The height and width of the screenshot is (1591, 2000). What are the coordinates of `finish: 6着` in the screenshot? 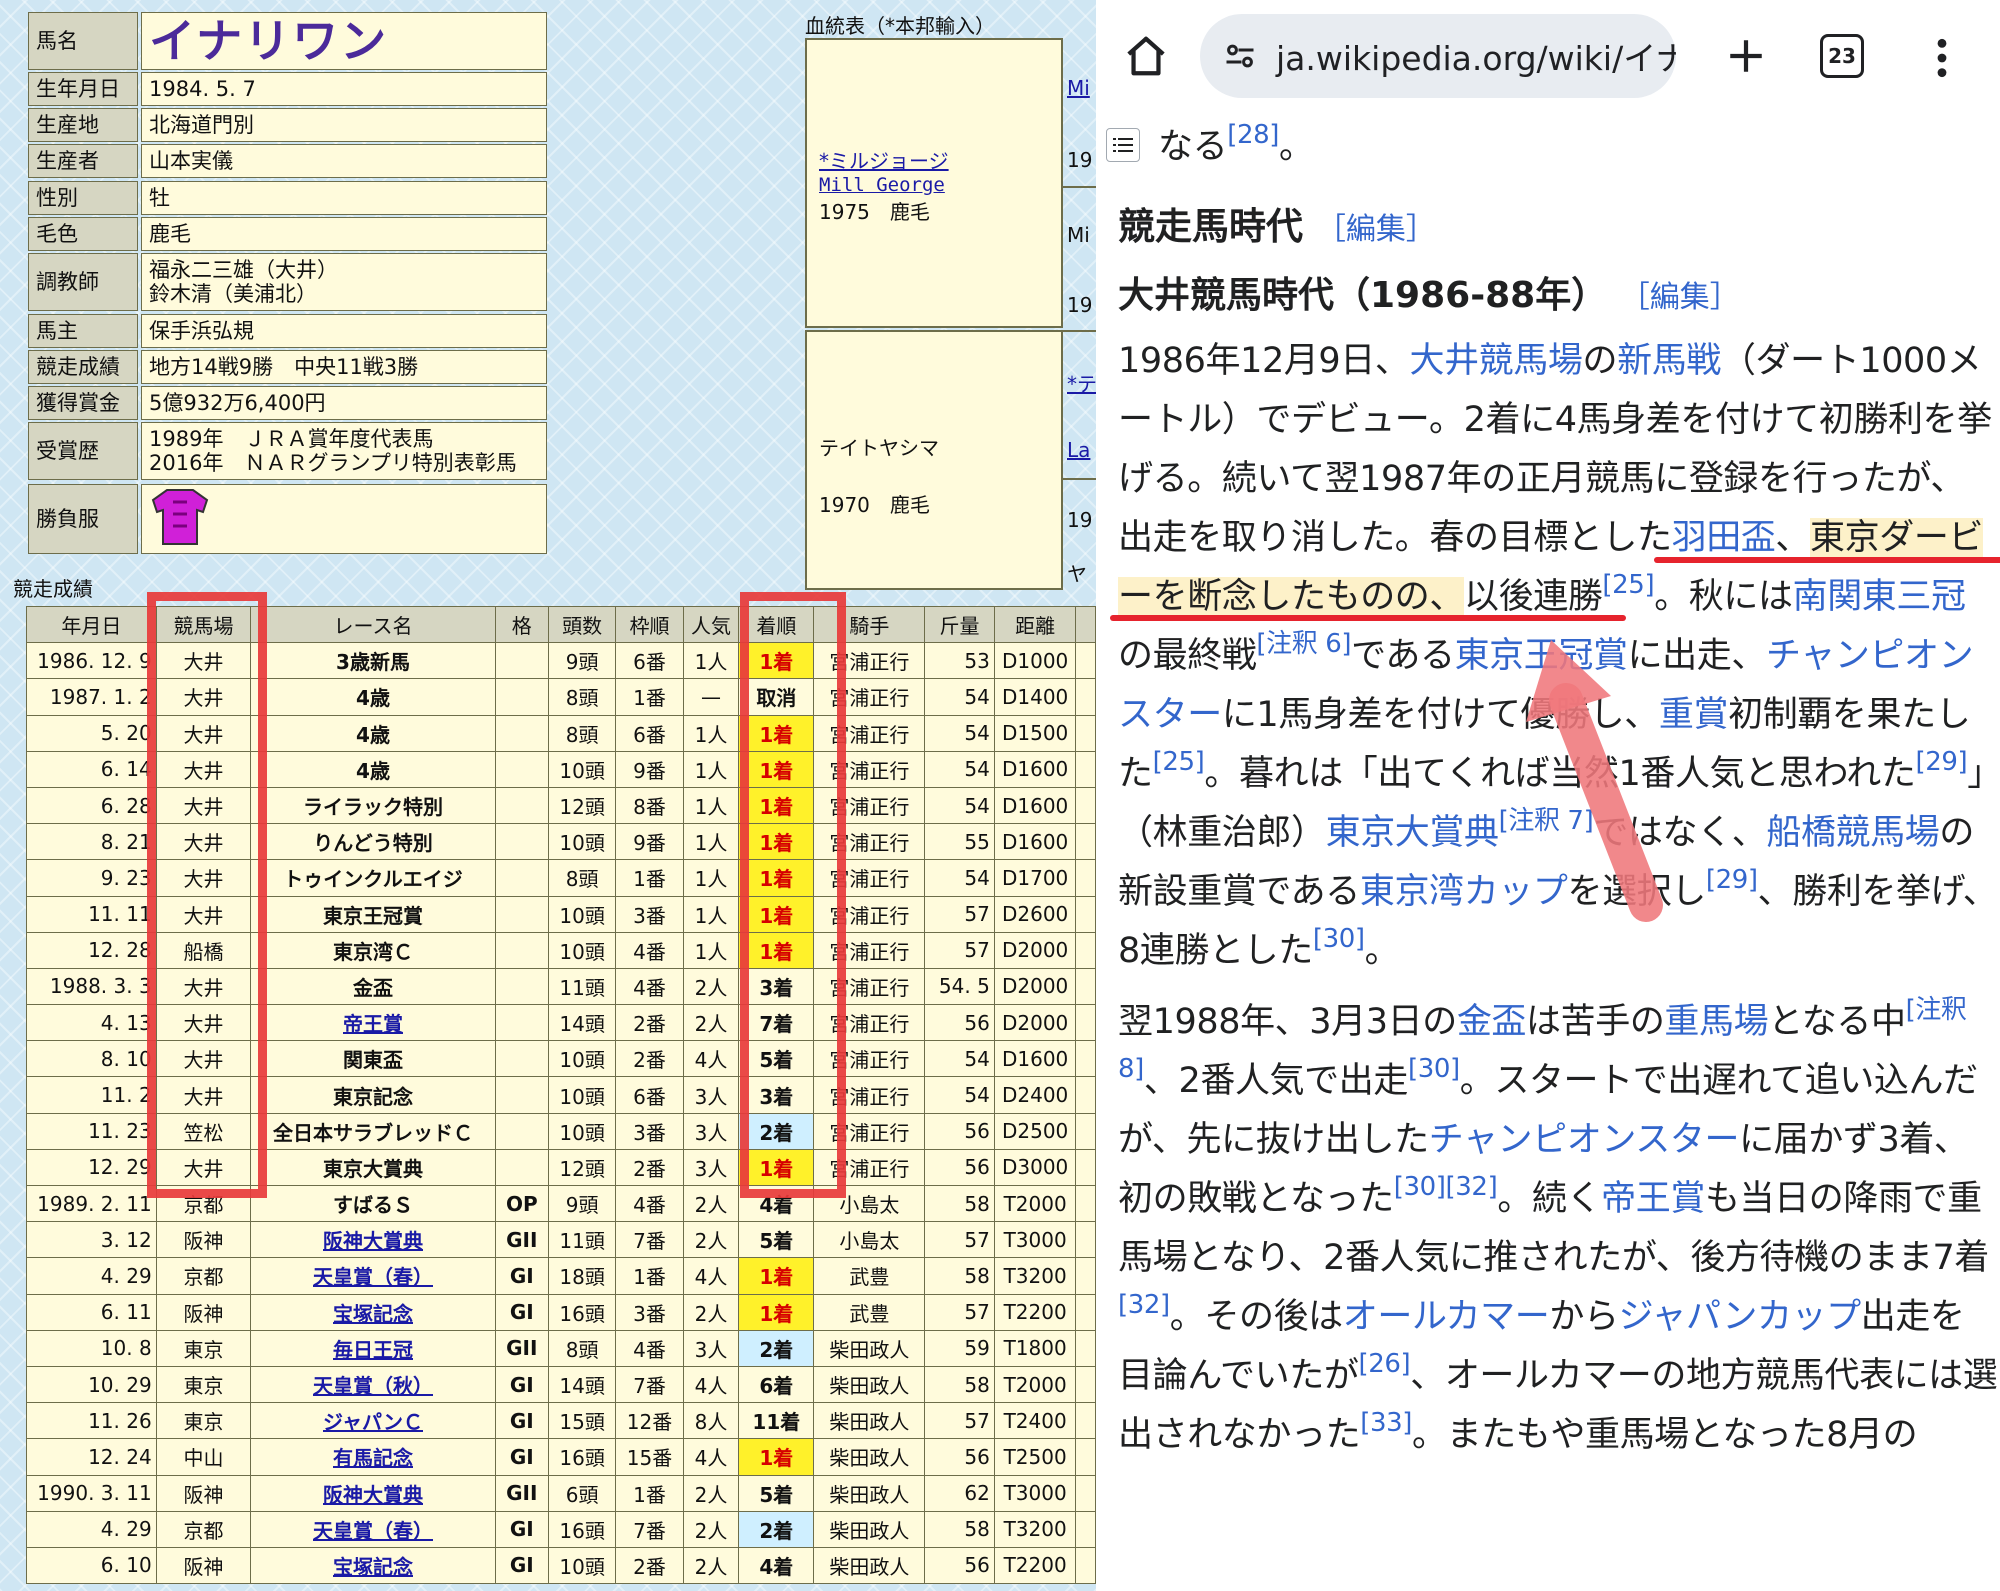 It's located at (776, 1384).